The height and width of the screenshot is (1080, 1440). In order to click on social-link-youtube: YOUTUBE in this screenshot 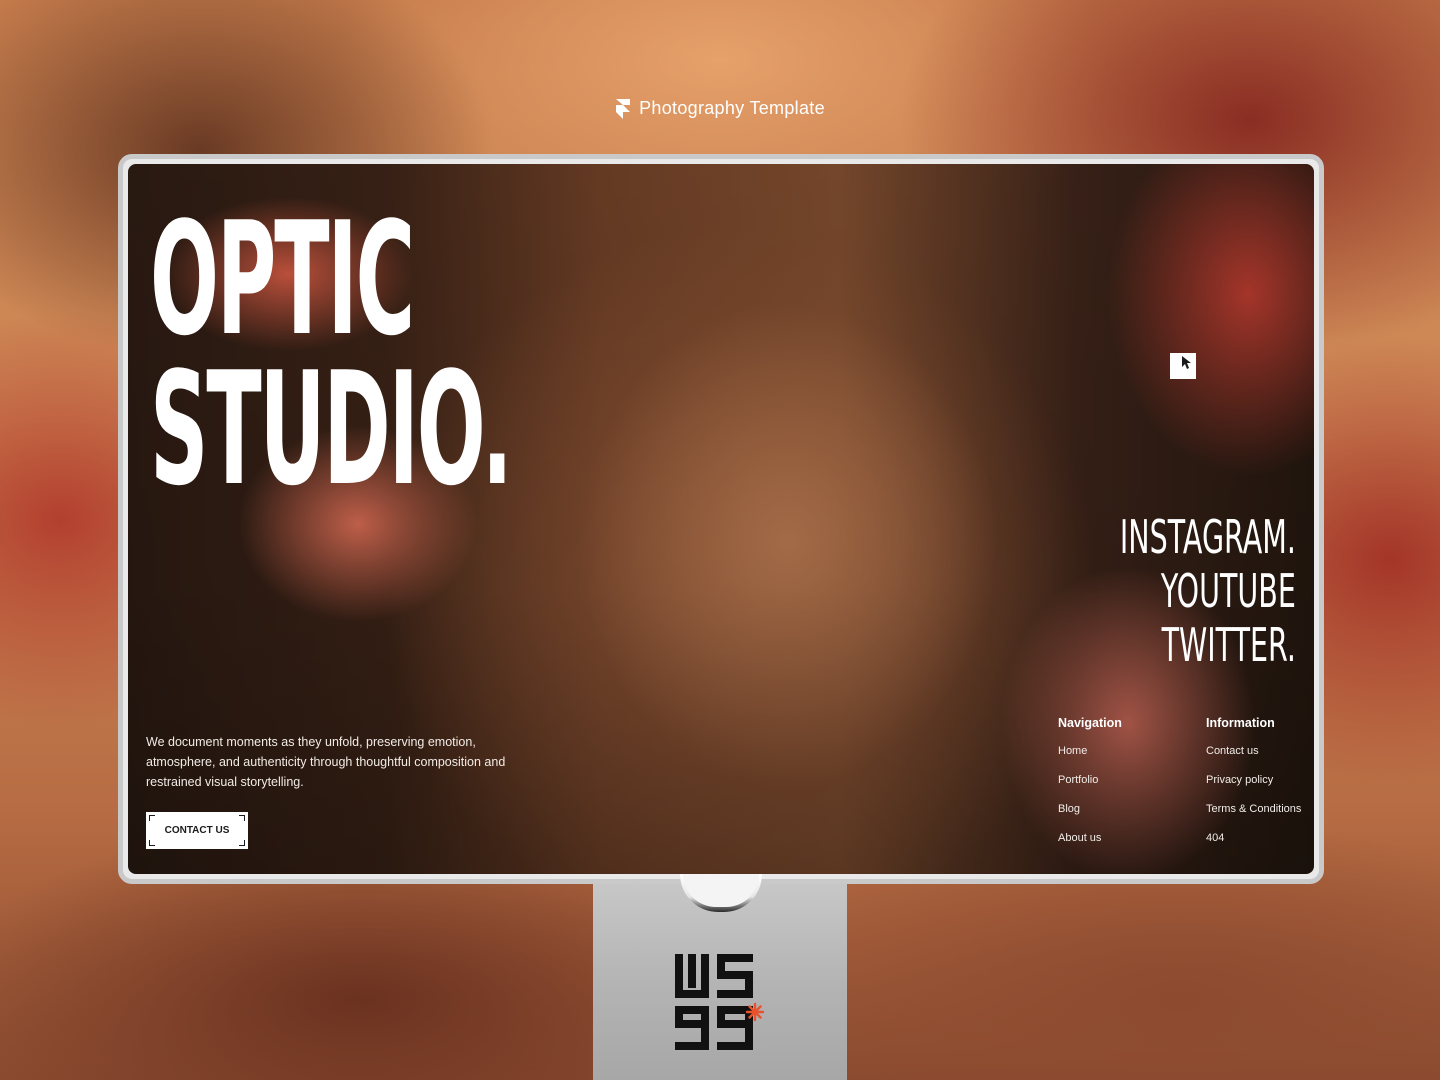, I will do `click(1208, 591)`.